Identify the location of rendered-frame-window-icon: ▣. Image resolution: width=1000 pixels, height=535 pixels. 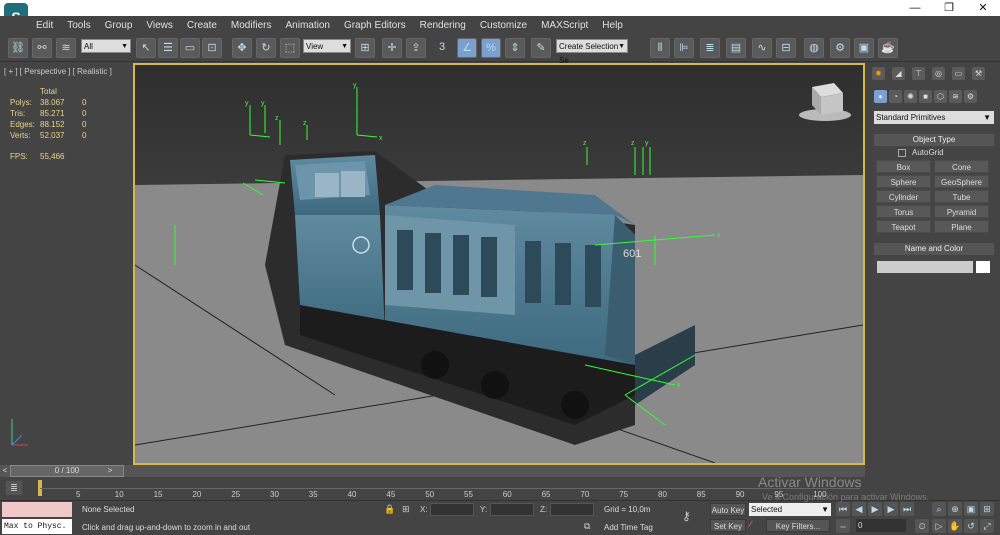
(864, 48).